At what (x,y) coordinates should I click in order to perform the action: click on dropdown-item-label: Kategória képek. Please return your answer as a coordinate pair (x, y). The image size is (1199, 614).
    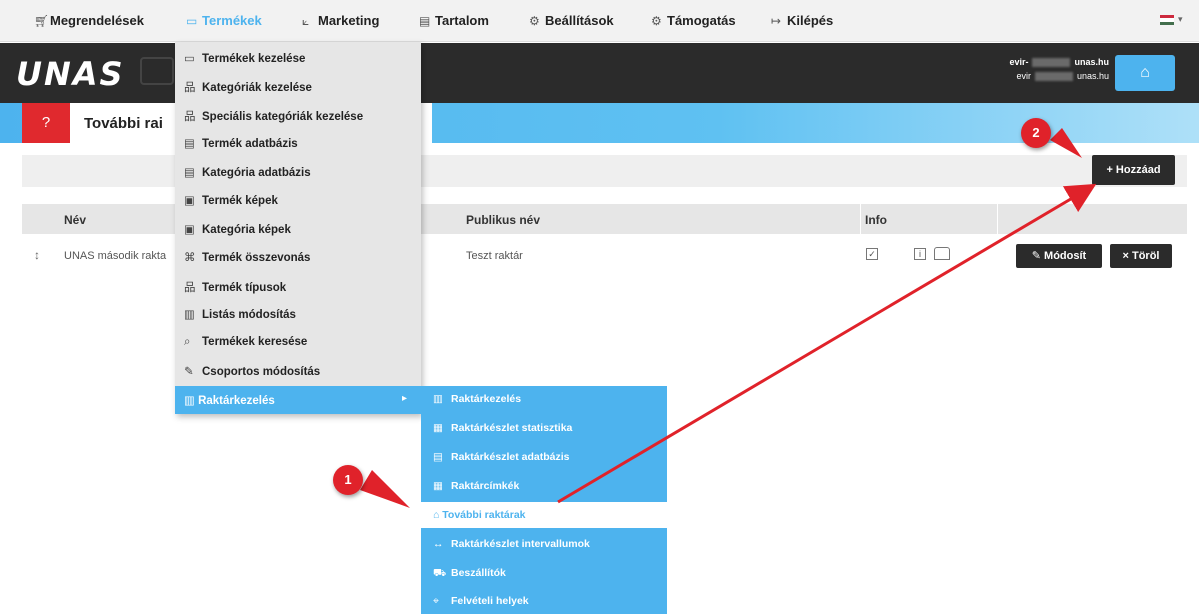
    Looking at the image, I should click on (246, 230).